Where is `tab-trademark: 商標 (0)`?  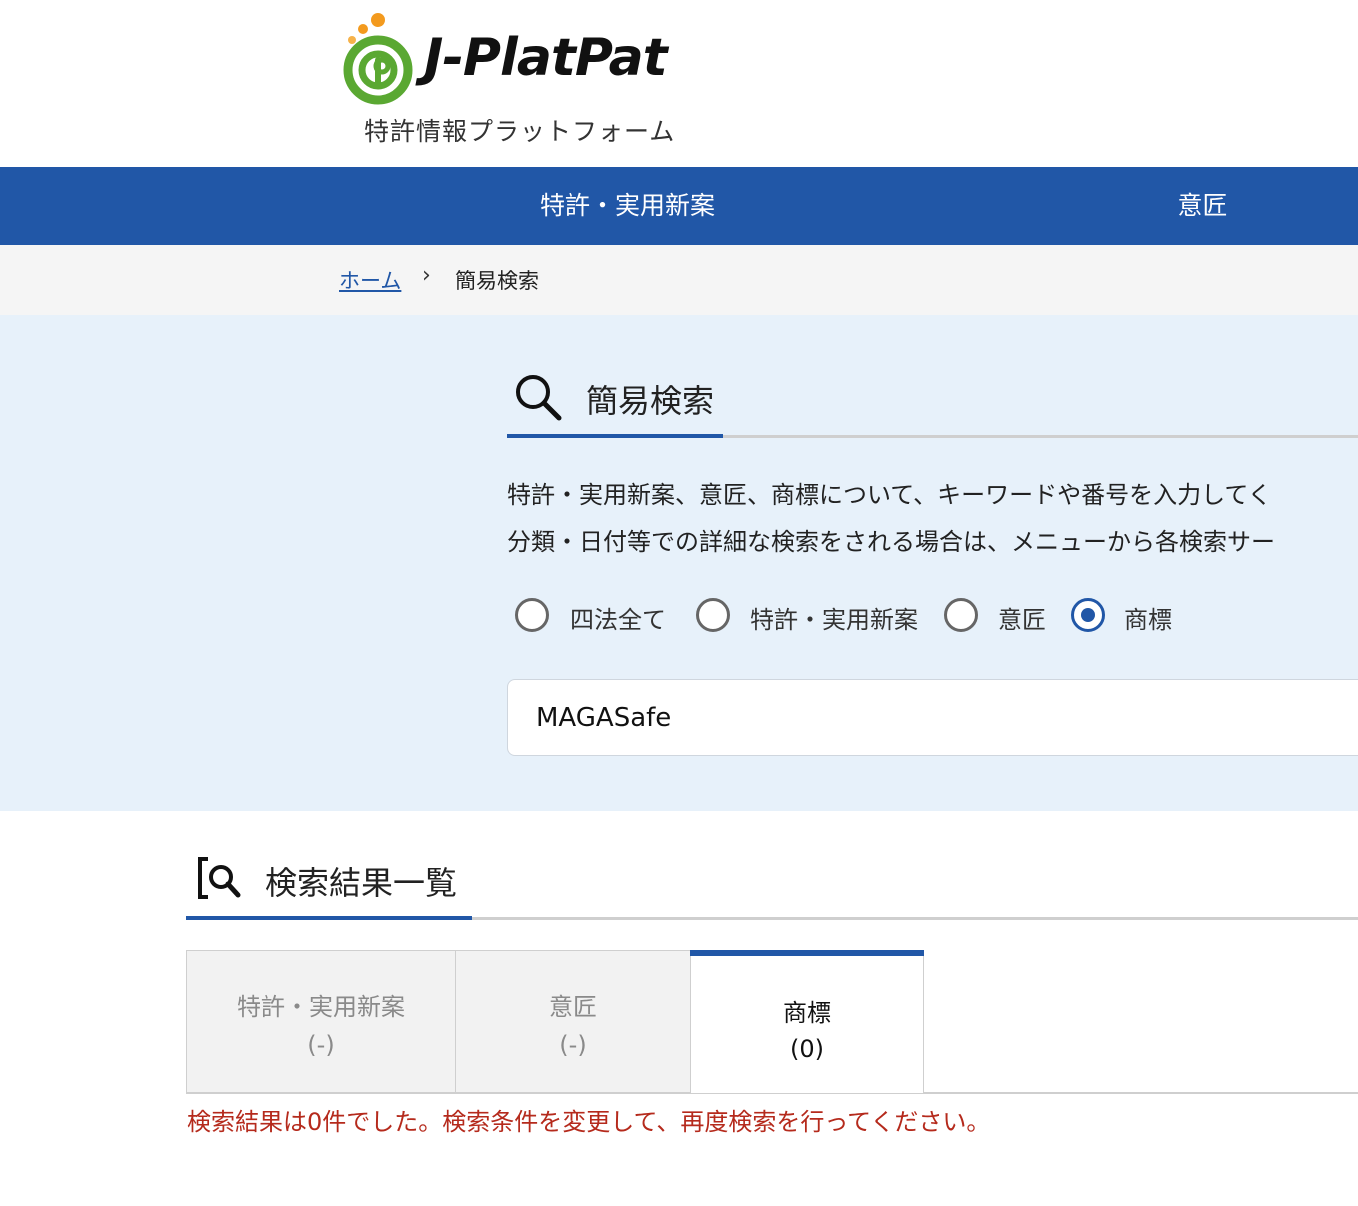 tab-trademark: 商標 (0) is located at coordinates (807, 1021).